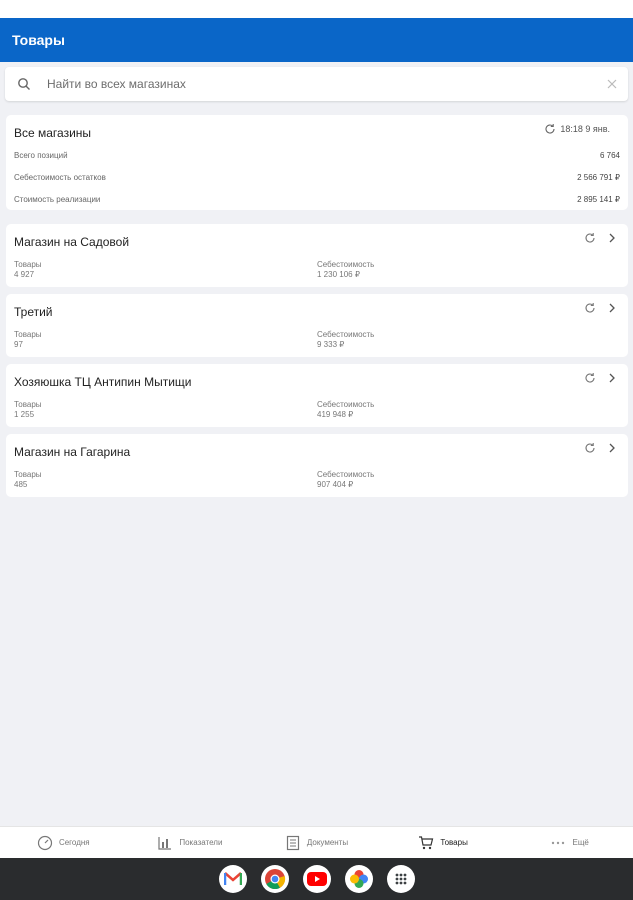 The height and width of the screenshot is (900, 633). I want to click on more-icon, so click(558, 843).